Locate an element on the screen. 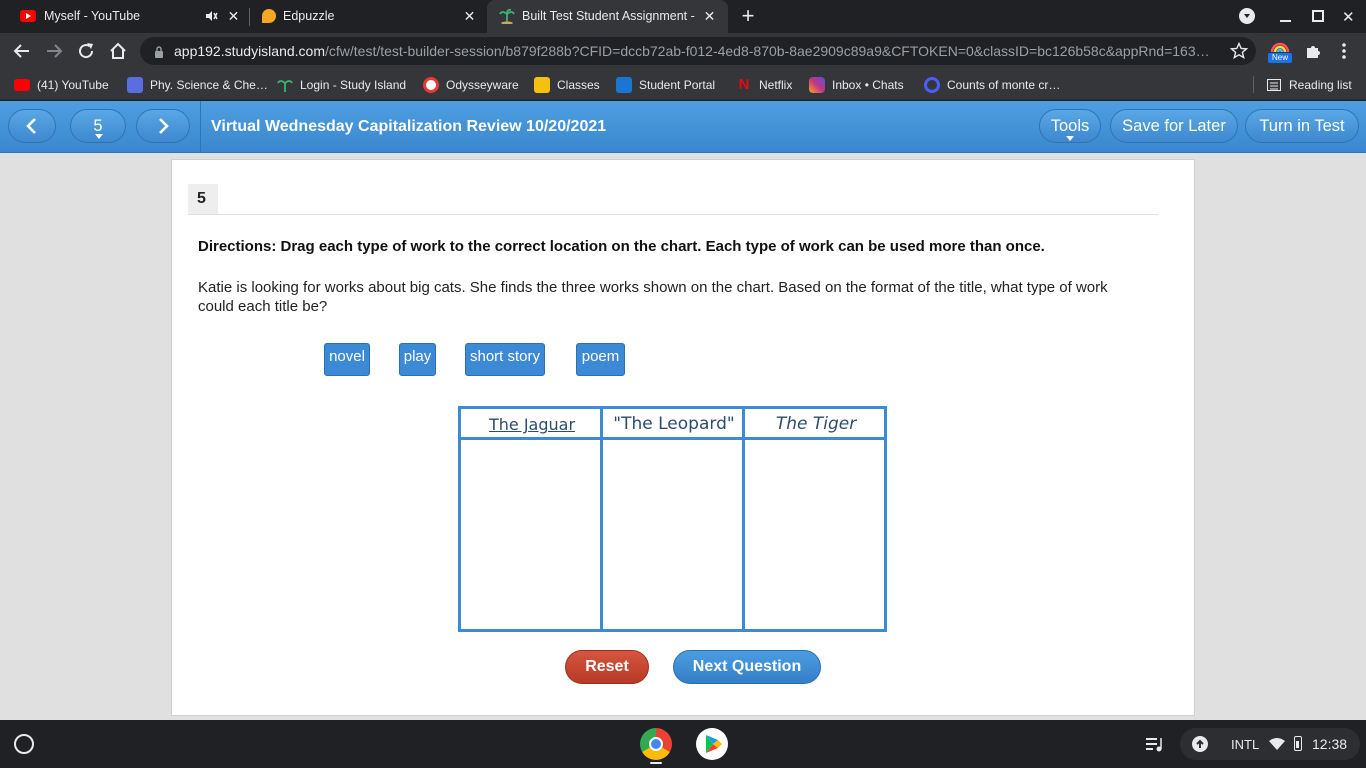 This screenshot has width=1366, height=768. bookmark-classes: Classes is located at coordinates (567, 84).